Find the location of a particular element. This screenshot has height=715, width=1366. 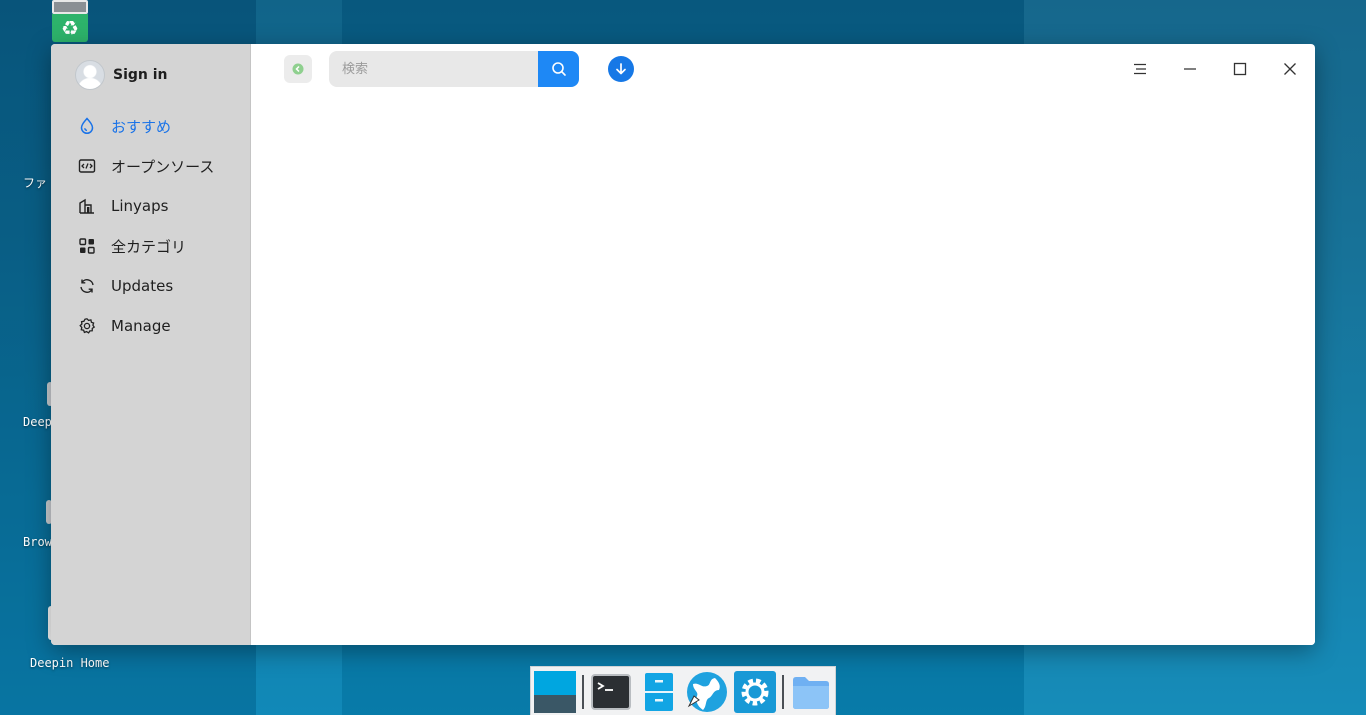

maximize-icon is located at coordinates (1240, 69).